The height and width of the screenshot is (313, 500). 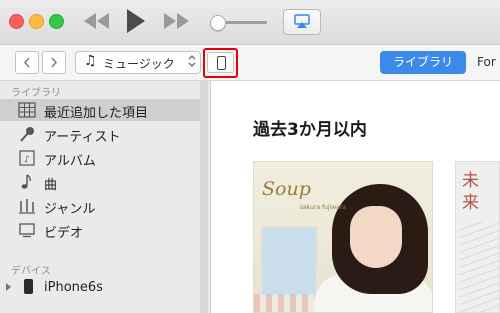 What do you see at coordinates (27, 230) in the screenshot?
I see `video-icon` at bounding box center [27, 230].